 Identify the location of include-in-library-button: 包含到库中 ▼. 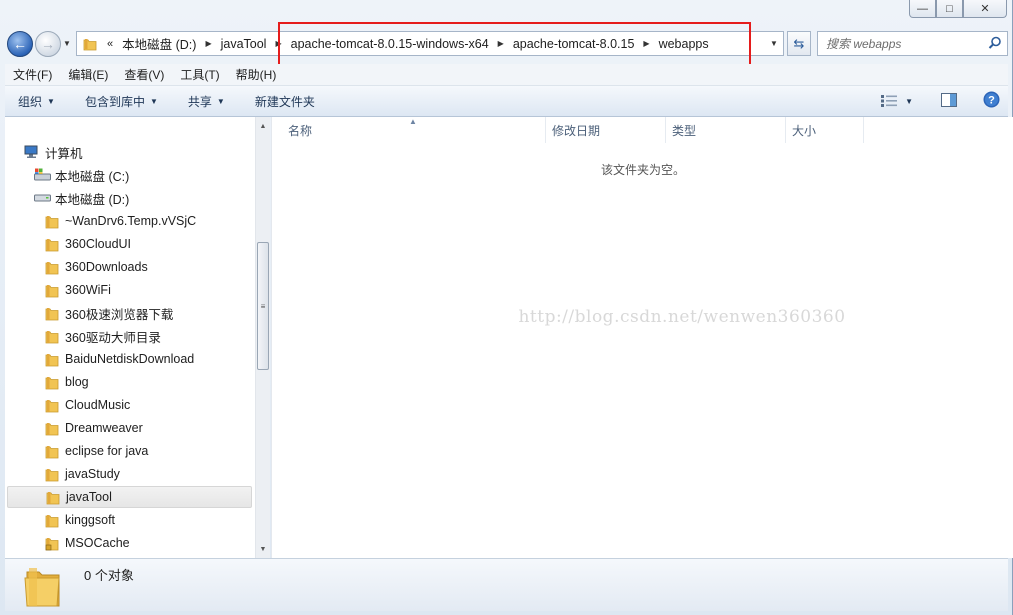
(116, 101).